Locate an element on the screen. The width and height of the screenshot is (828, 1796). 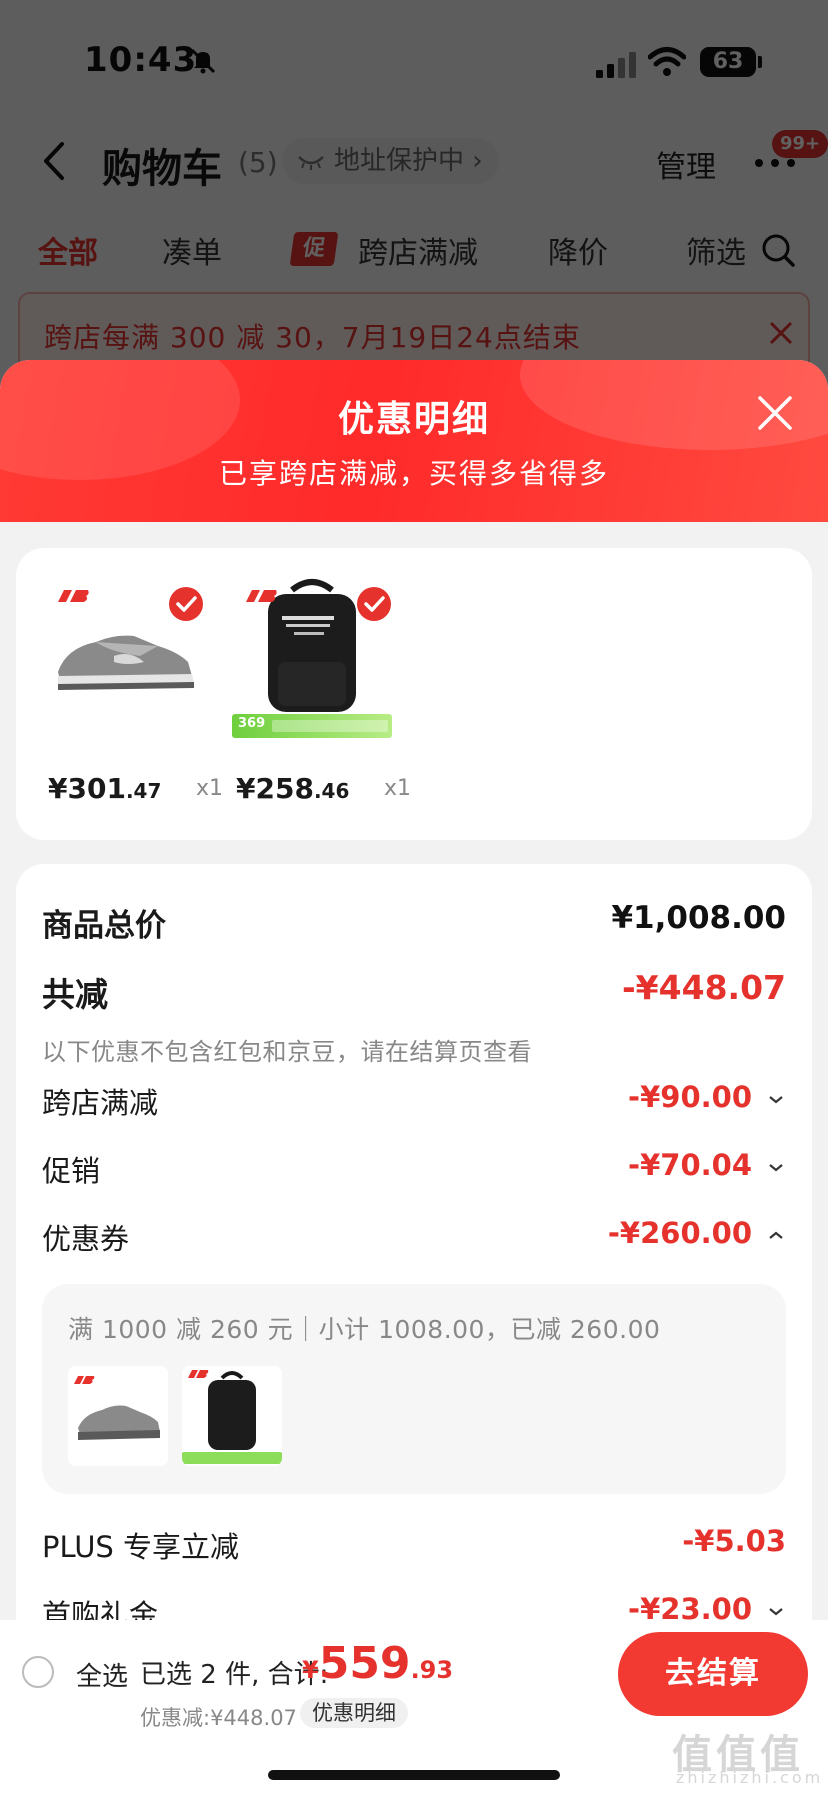
product-item: 369 ¥258.46 x1 is located at coordinates (321, 696).